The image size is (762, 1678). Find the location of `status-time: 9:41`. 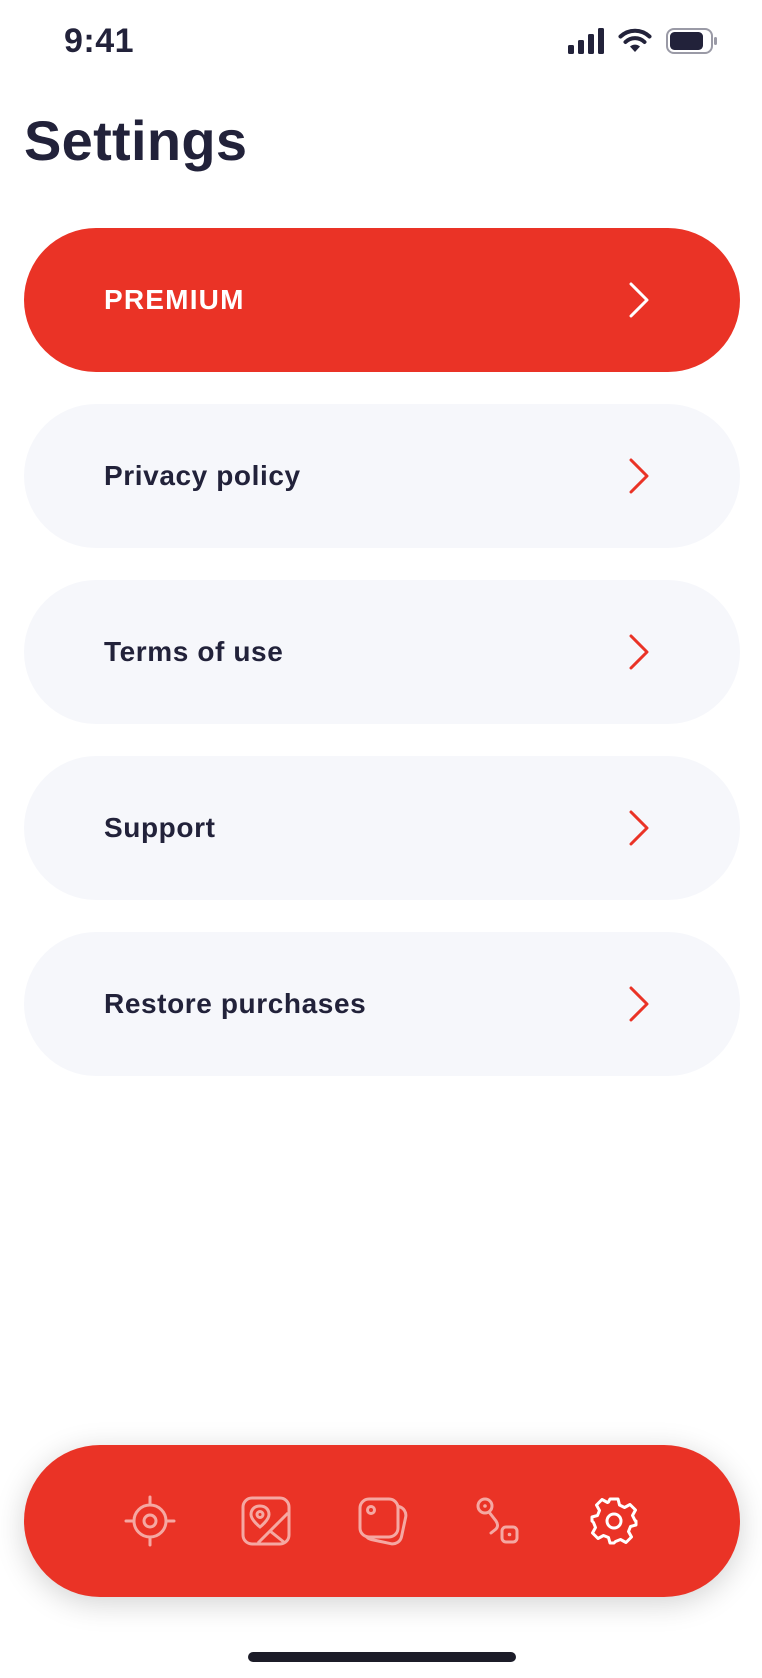

status-time: 9:41 is located at coordinates (99, 41).